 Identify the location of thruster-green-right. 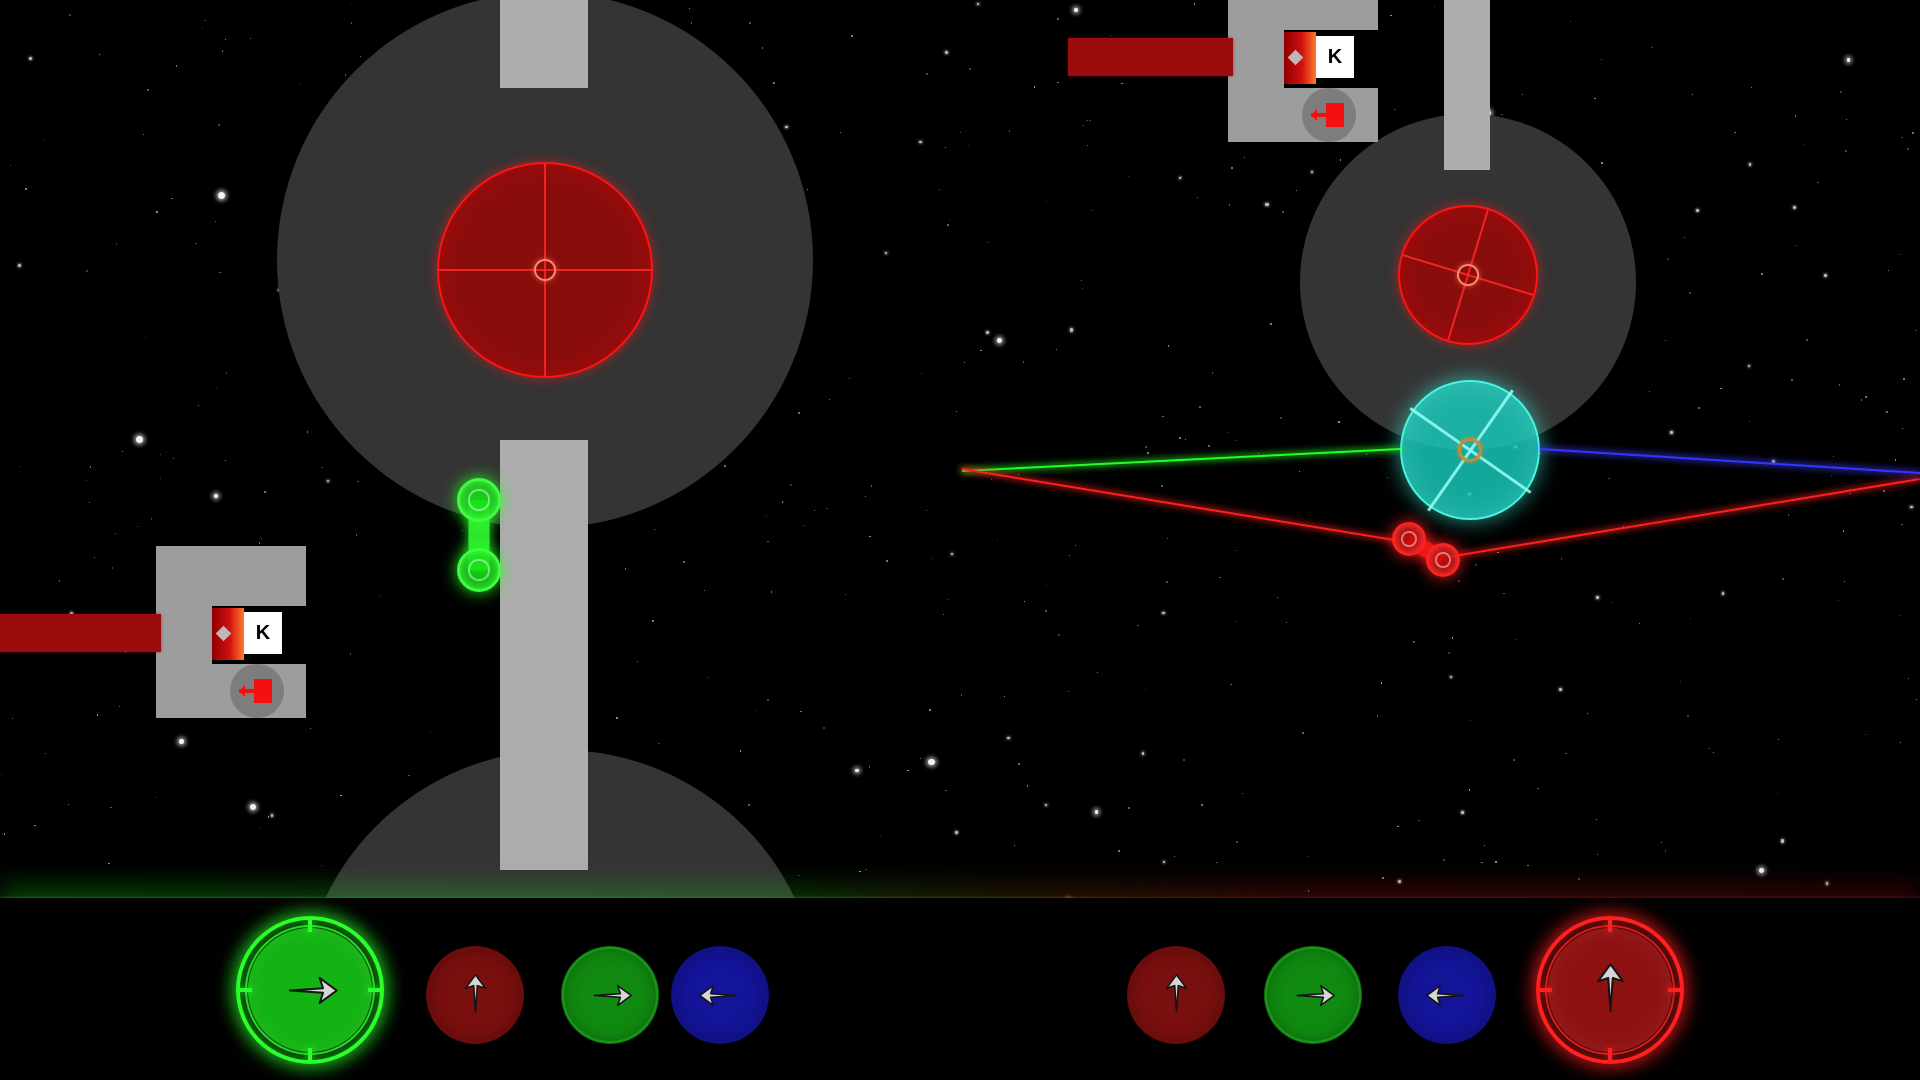
(610, 995).